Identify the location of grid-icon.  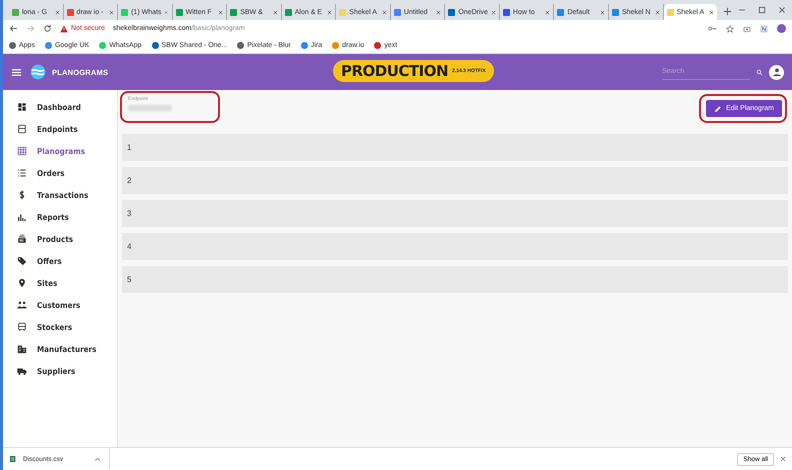
(22, 151).